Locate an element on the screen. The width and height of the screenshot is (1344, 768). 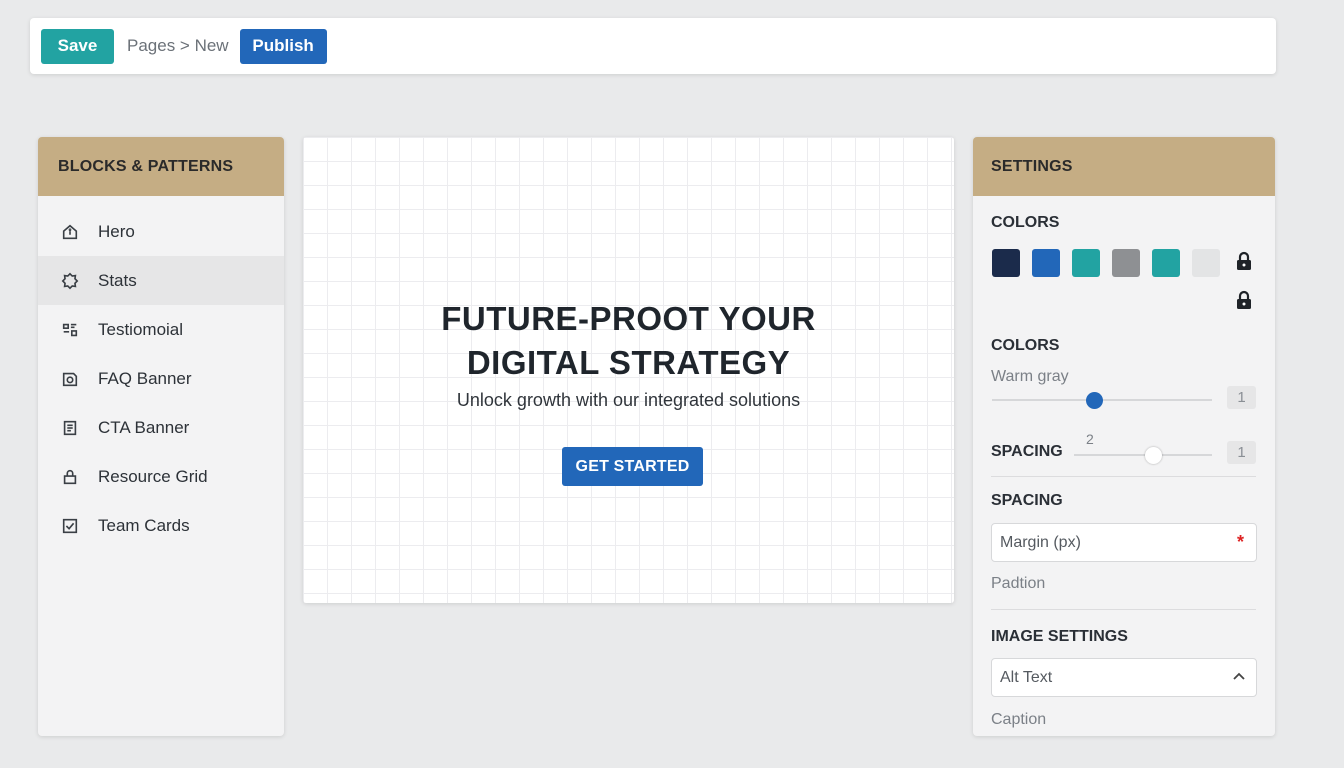
block-item-testimonial: Testiomoial is located at coordinates (161, 329).